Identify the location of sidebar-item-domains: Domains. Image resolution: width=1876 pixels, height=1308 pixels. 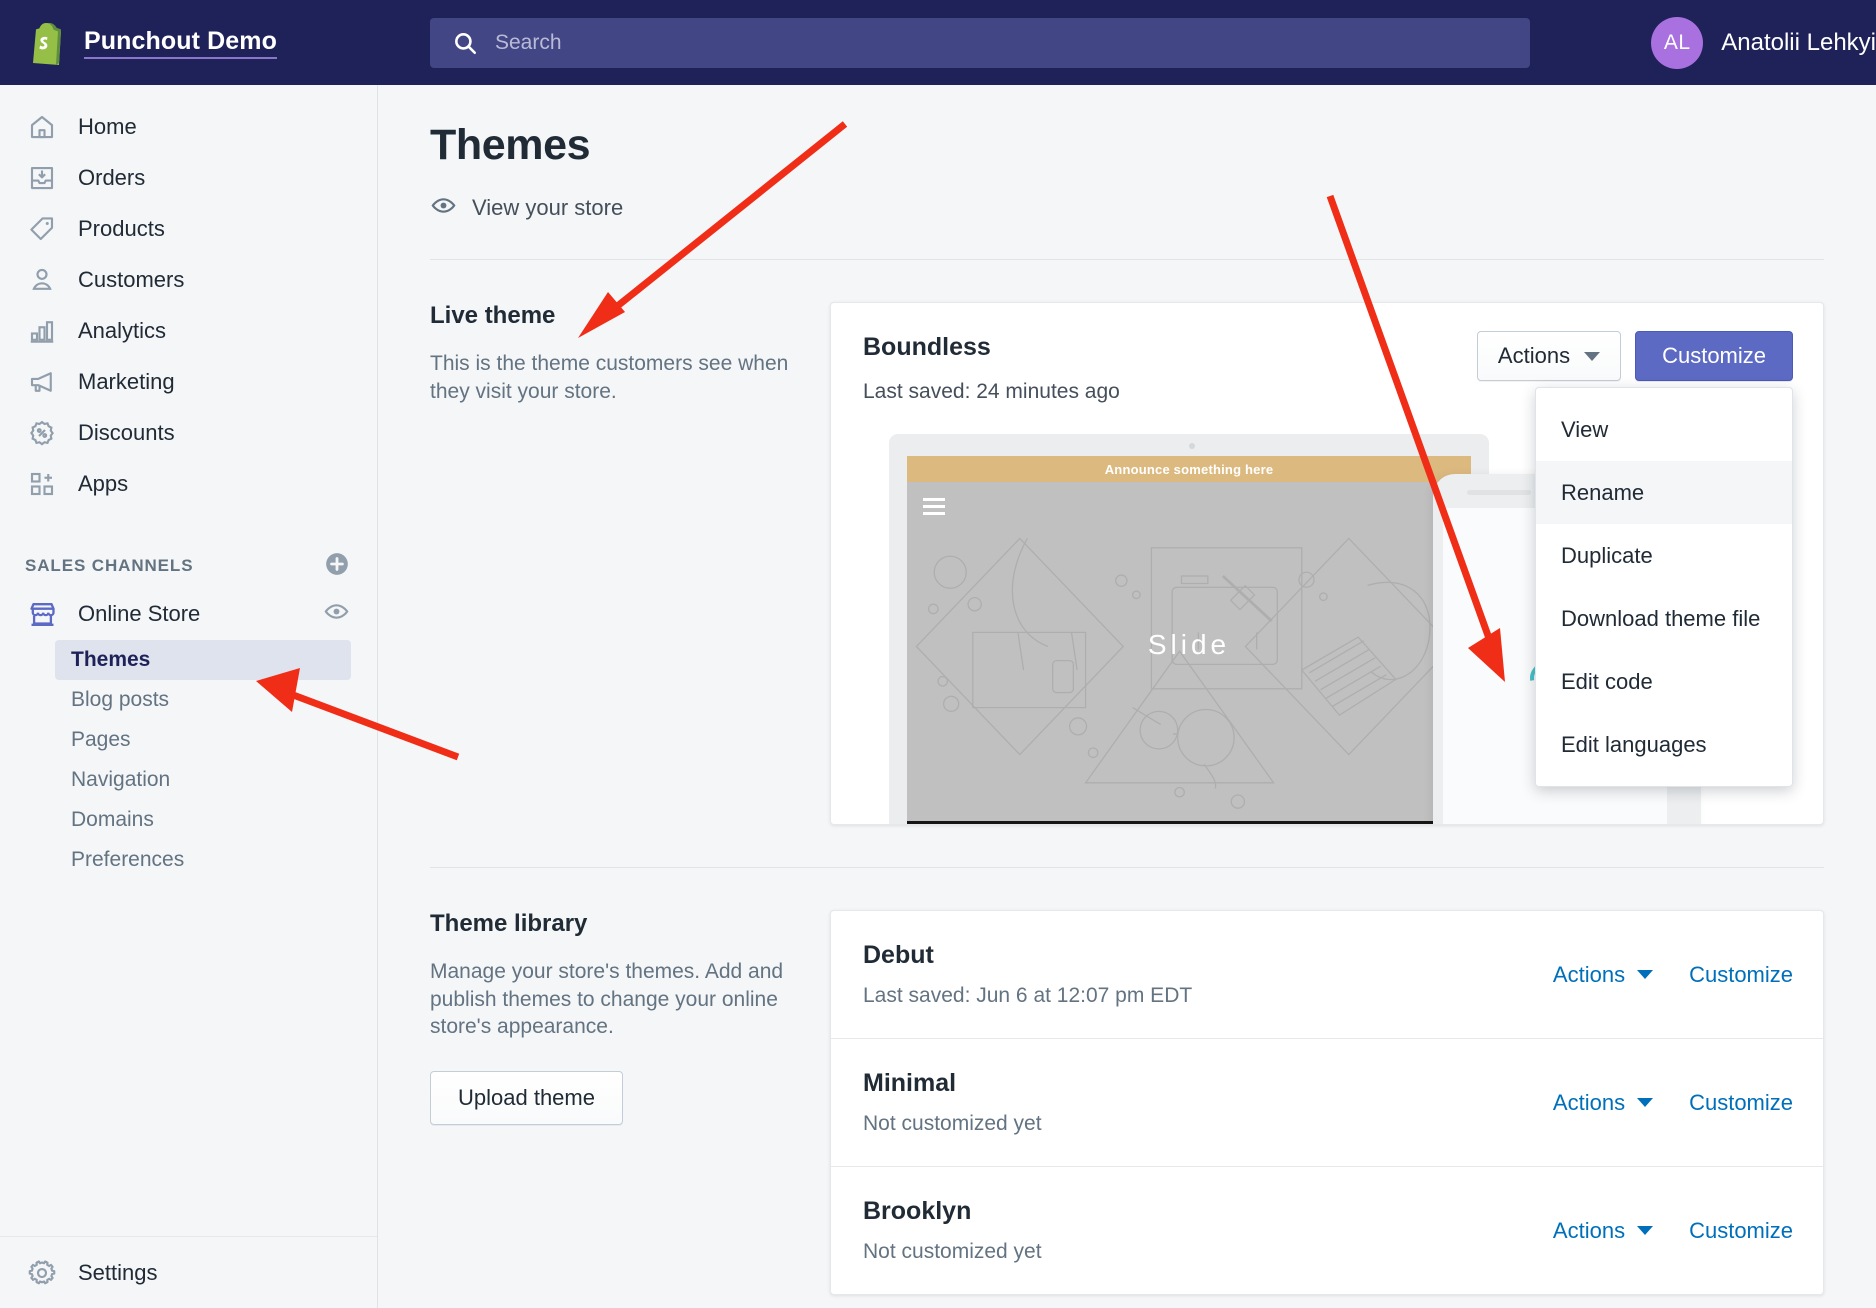
(203, 820).